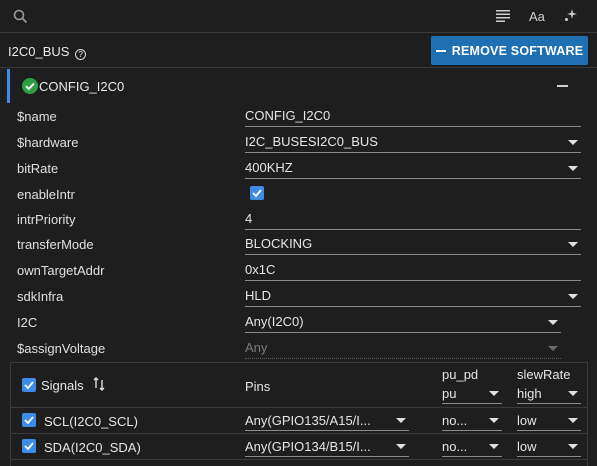 Image resolution: width=597 pixels, height=466 pixels. I want to click on toolbar: Aa, so click(298, 16).